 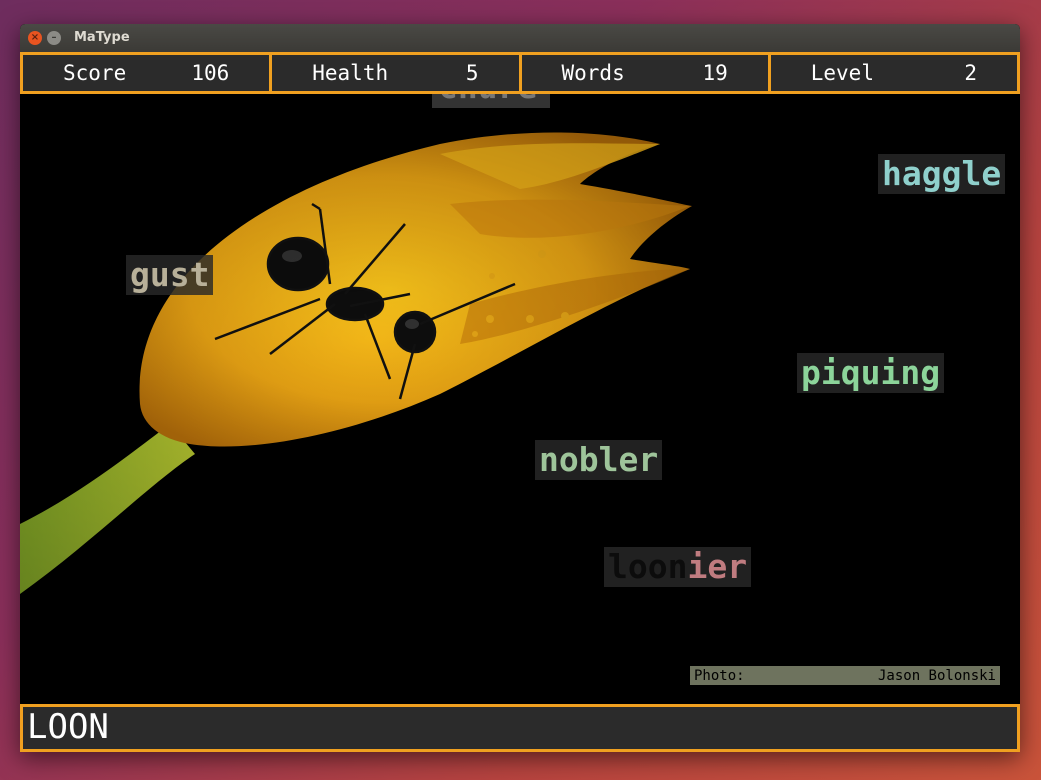 What do you see at coordinates (350, 73) in the screenshot?
I see `hud-health-label: Health` at bounding box center [350, 73].